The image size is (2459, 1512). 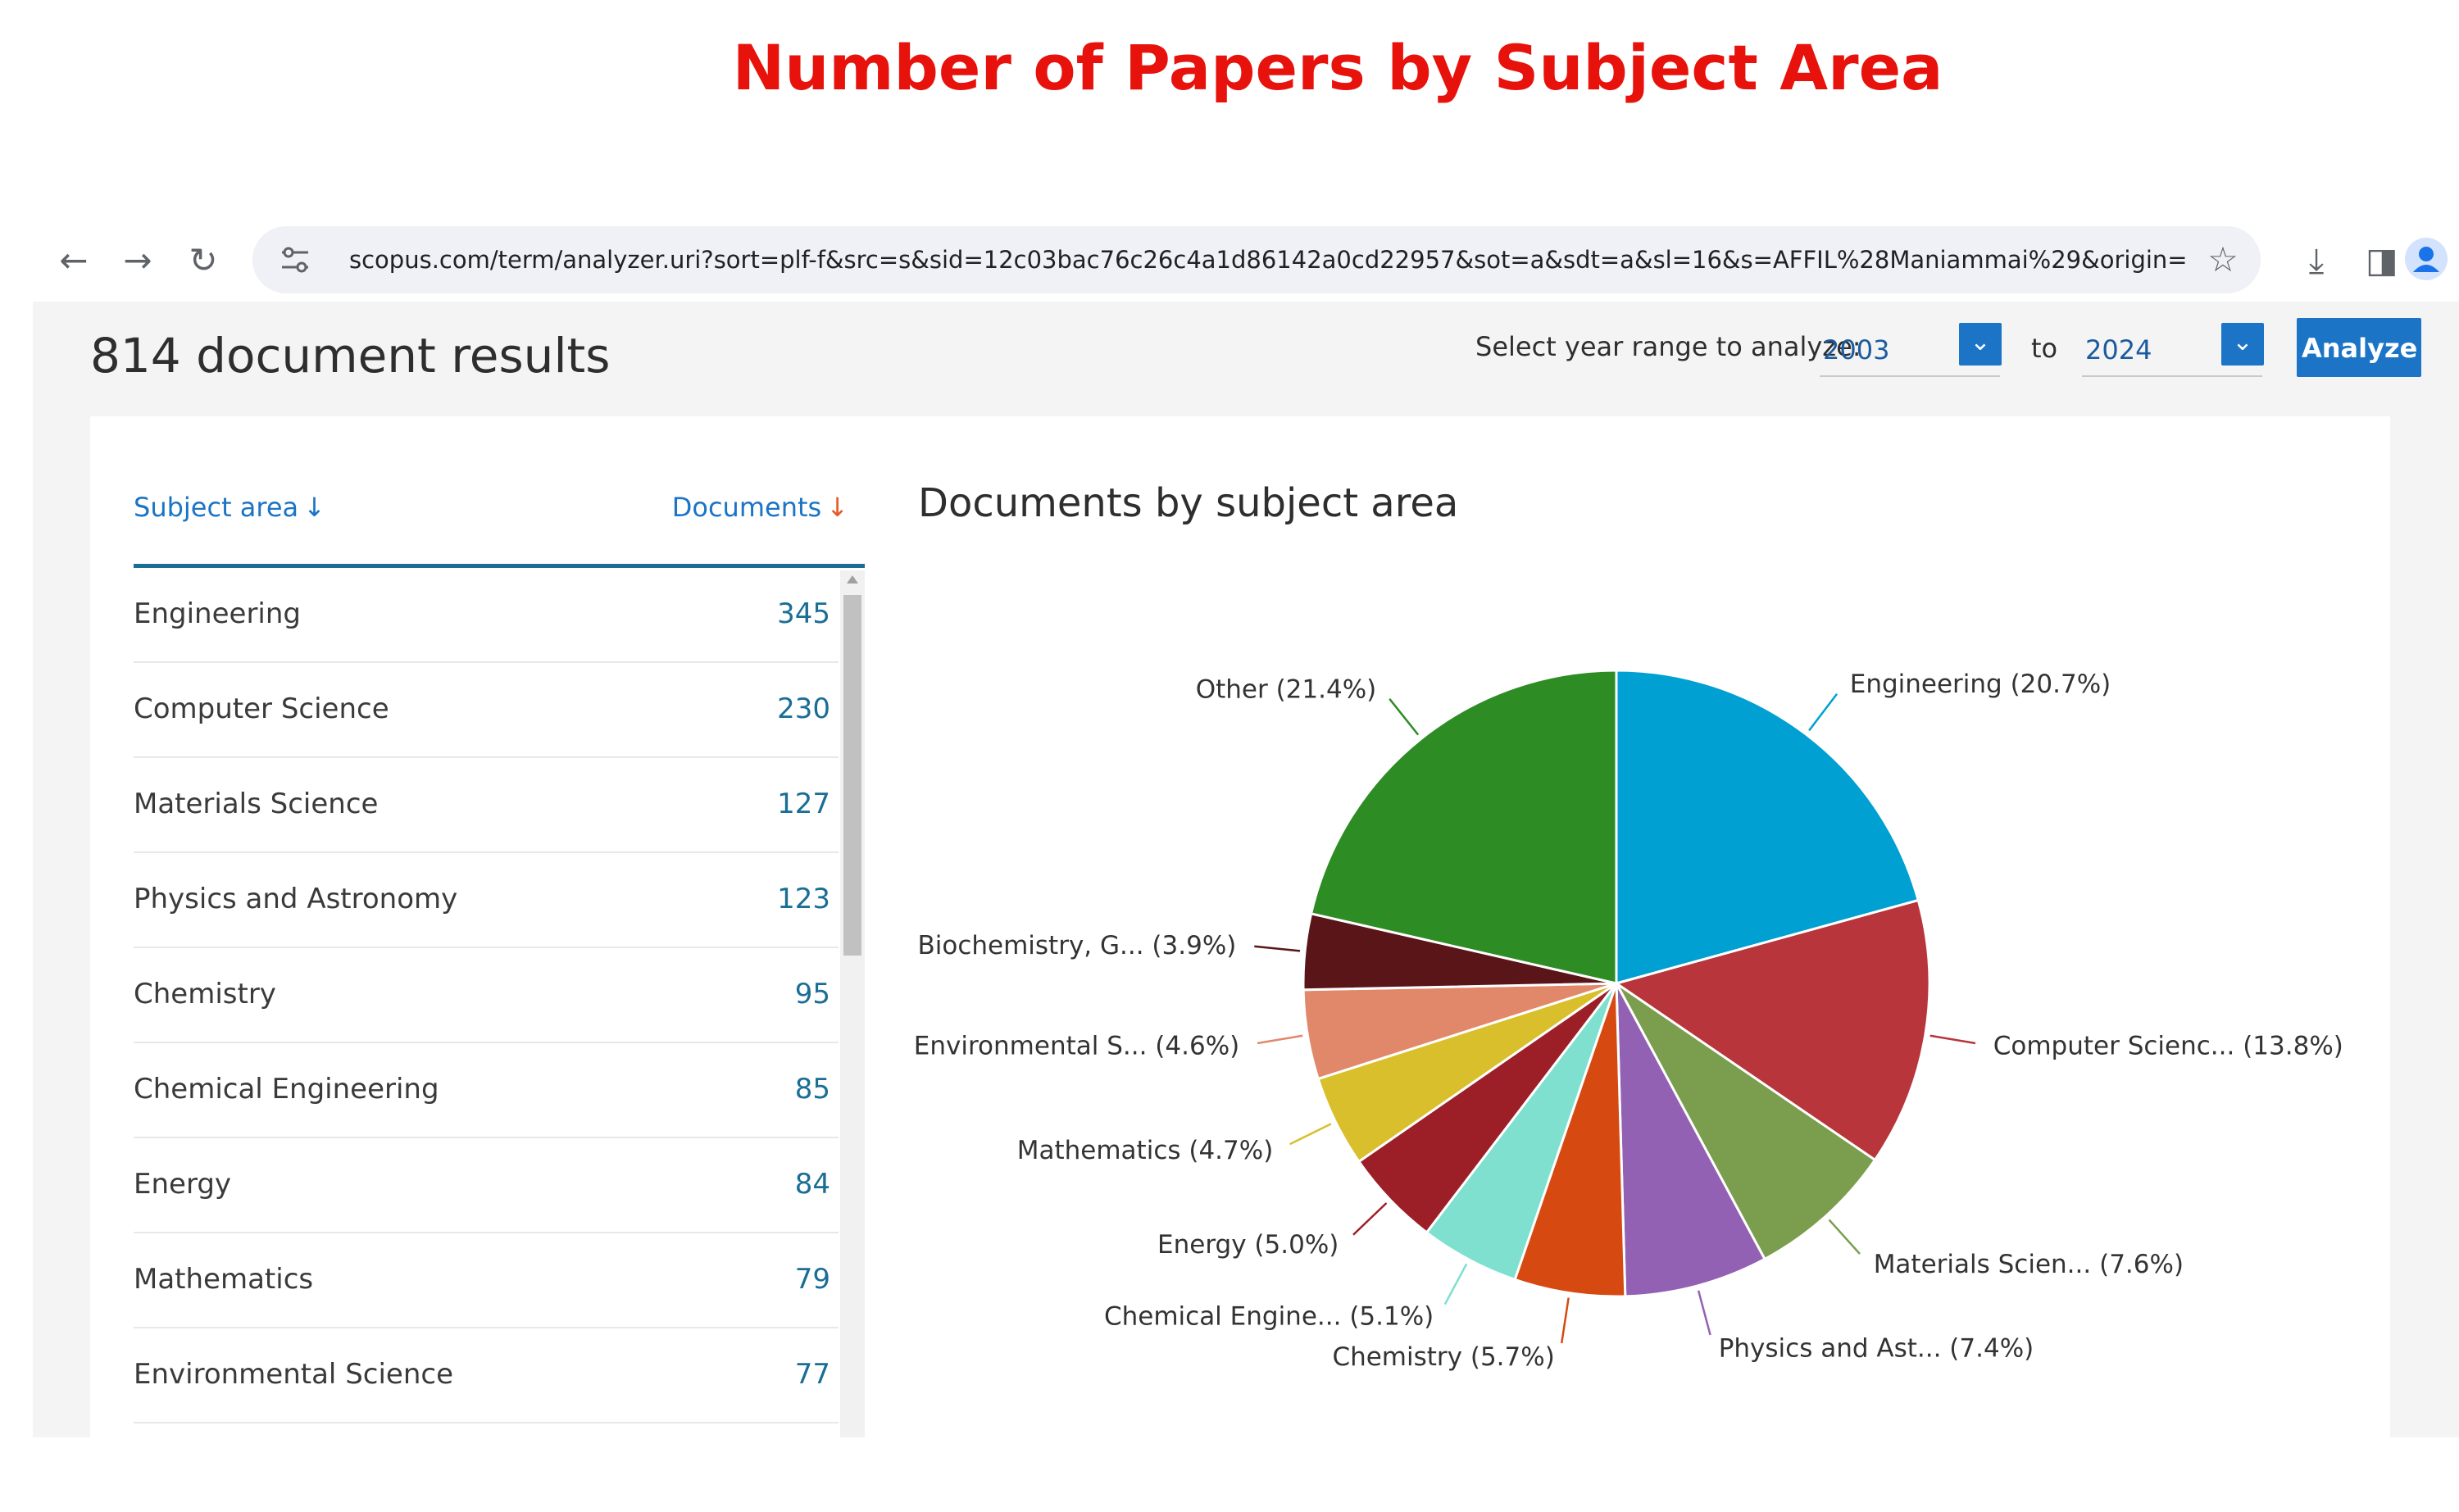 I want to click on subject-name: Chemistry, so click(x=205, y=994).